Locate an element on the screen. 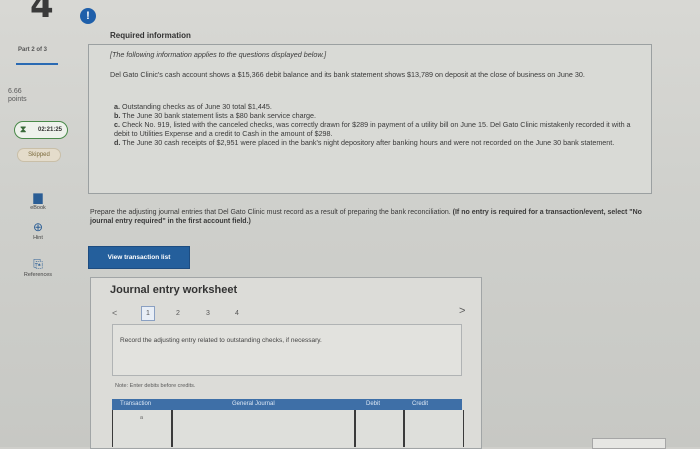  step-tab-2: 2 is located at coordinates (178, 313).